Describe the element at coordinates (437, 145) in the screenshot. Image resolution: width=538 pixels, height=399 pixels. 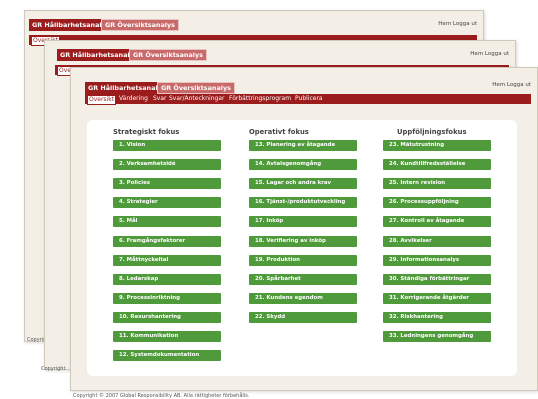
I see `focus-area-button: 23. Mätutrustning` at that location.